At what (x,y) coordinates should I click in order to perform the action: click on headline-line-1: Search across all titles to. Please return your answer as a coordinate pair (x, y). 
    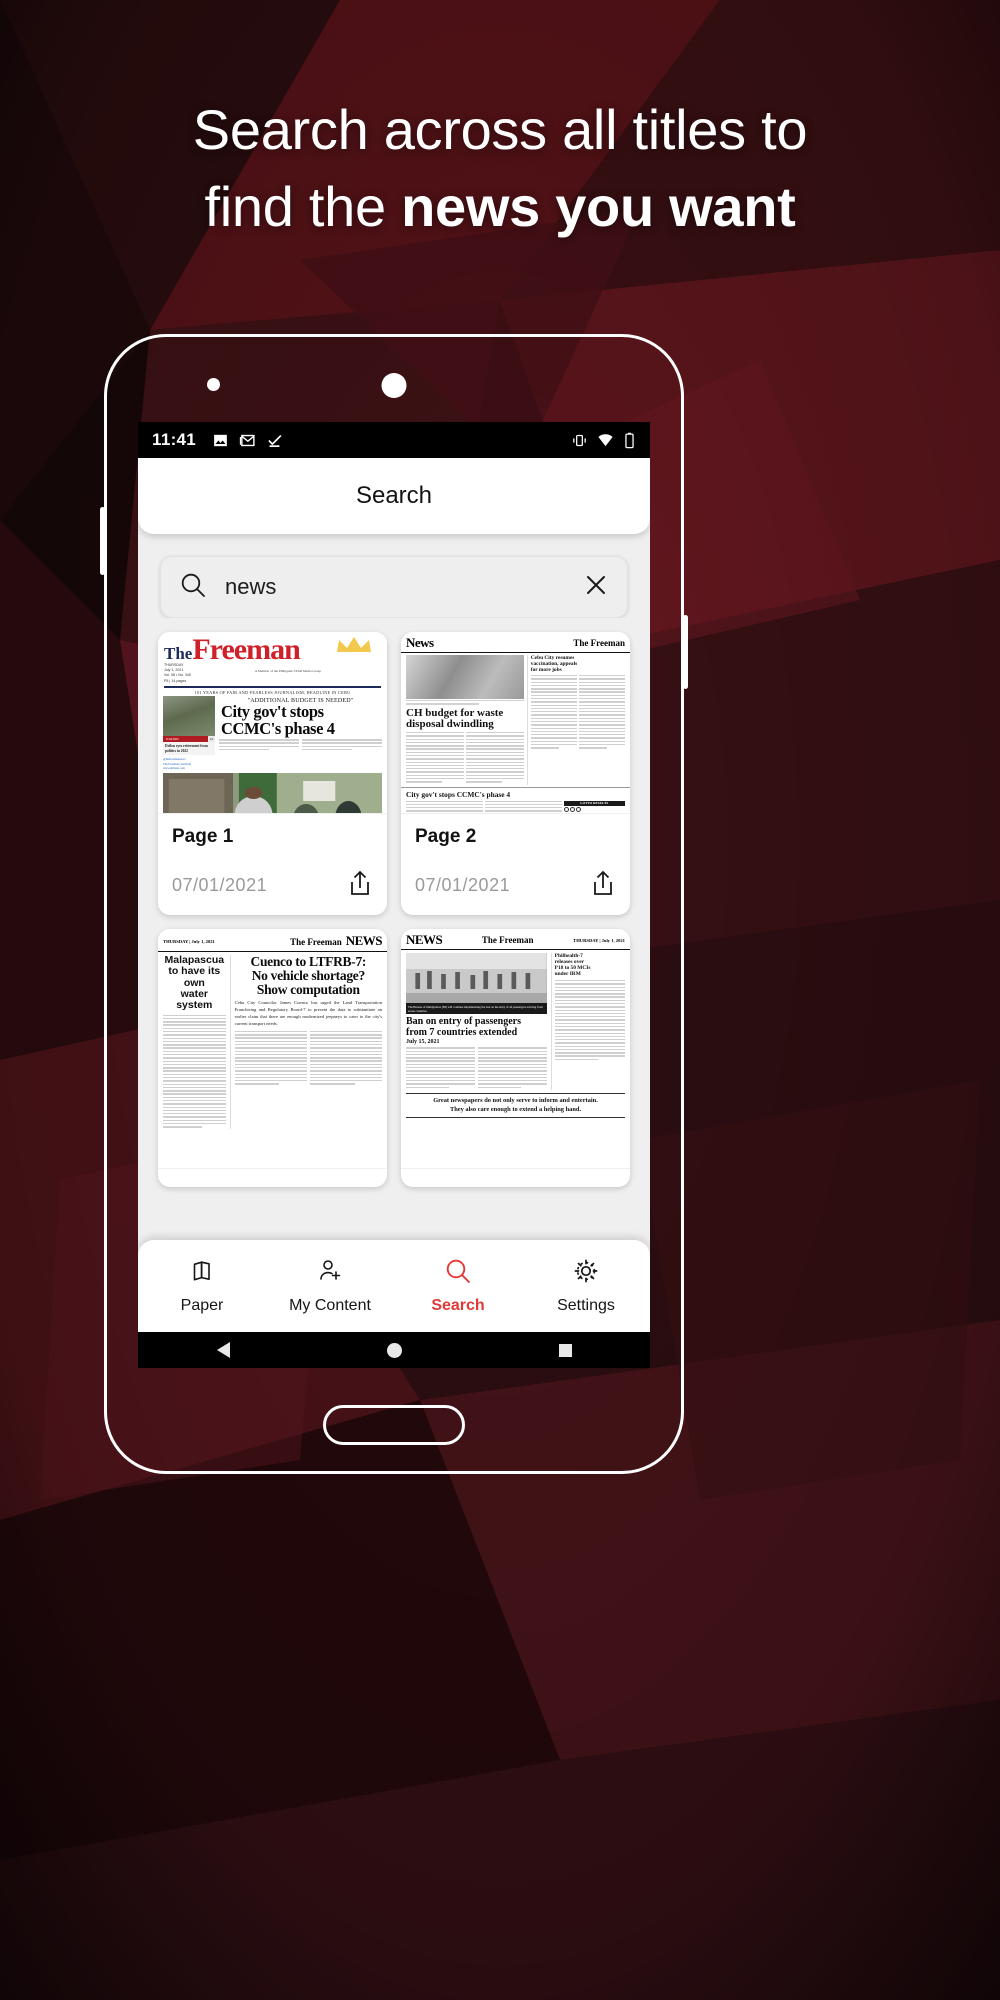
    Looking at the image, I should click on (500, 129).